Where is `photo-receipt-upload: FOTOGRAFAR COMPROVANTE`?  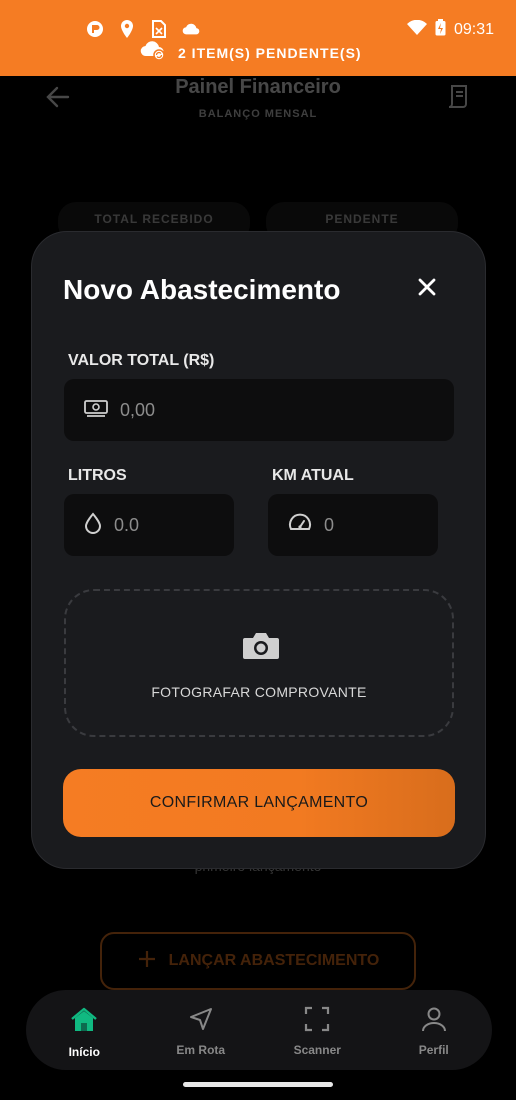 photo-receipt-upload: FOTOGRAFAR COMPROVANTE is located at coordinates (259, 663).